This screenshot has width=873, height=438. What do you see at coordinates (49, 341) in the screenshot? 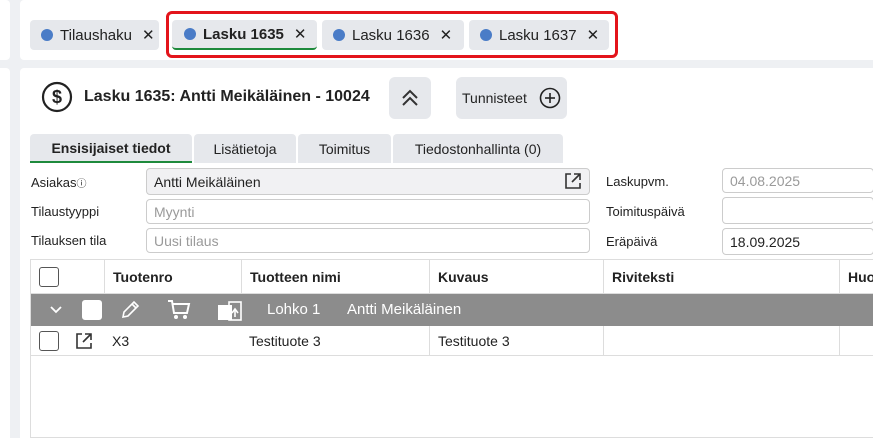
I see `row-checkbox` at bounding box center [49, 341].